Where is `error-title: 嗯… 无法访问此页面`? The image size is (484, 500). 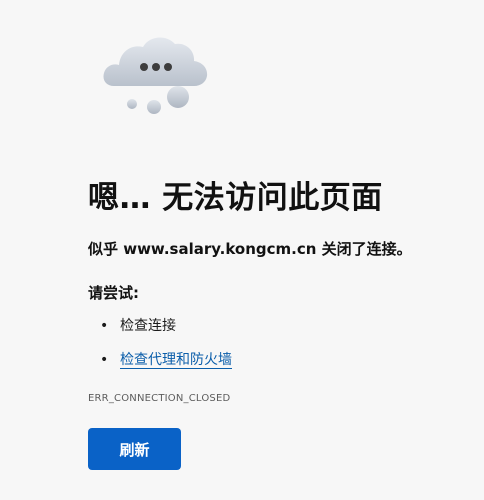 error-title: 嗯… 无法访问此页面 is located at coordinates (235, 198).